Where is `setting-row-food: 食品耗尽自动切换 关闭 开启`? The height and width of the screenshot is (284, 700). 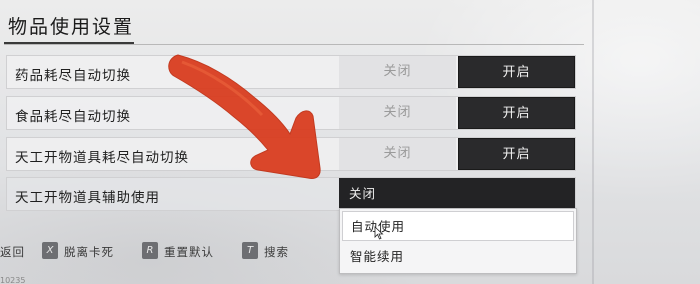
setting-row-food: 食品耗尽自动切换 关闭 开启 is located at coordinates (291, 113).